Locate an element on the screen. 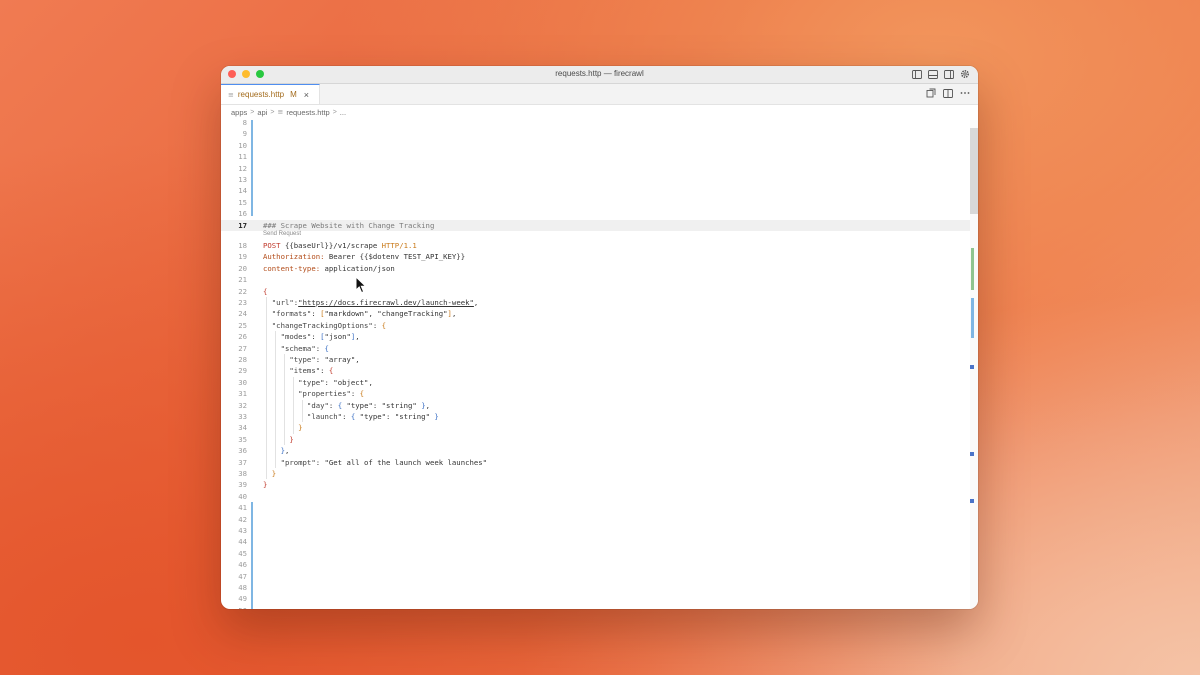  code-line: 30 "type": "object", is located at coordinates (595, 382).